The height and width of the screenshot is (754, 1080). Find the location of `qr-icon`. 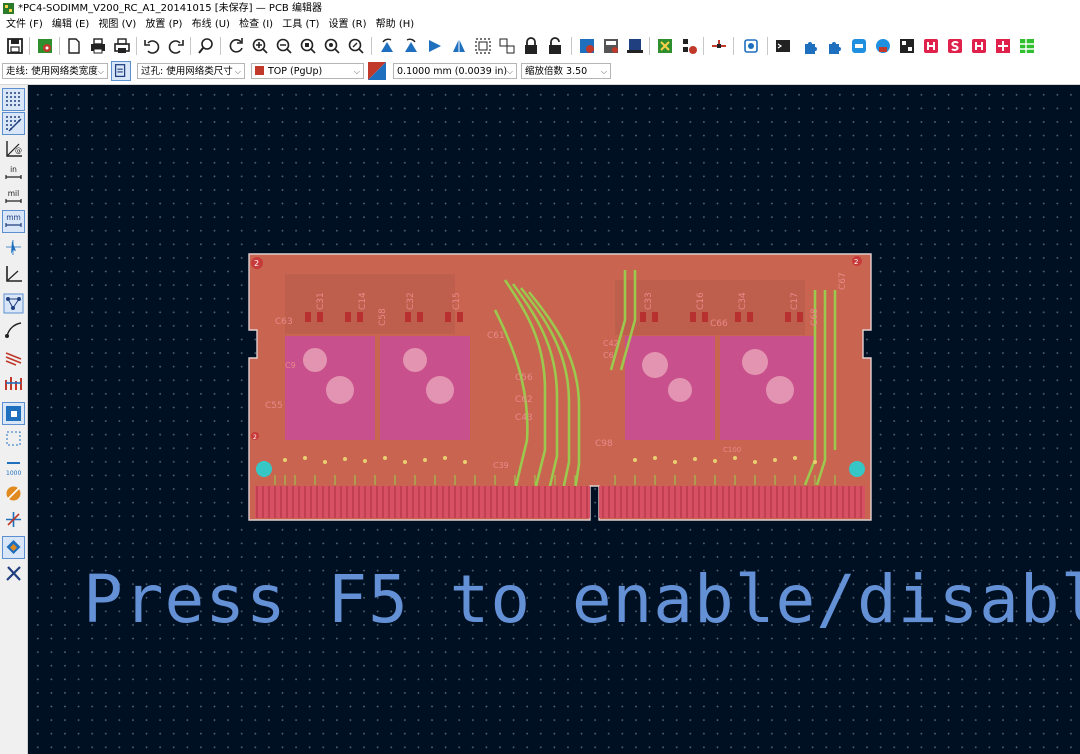

qr-icon is located at coordinates (907, 46).